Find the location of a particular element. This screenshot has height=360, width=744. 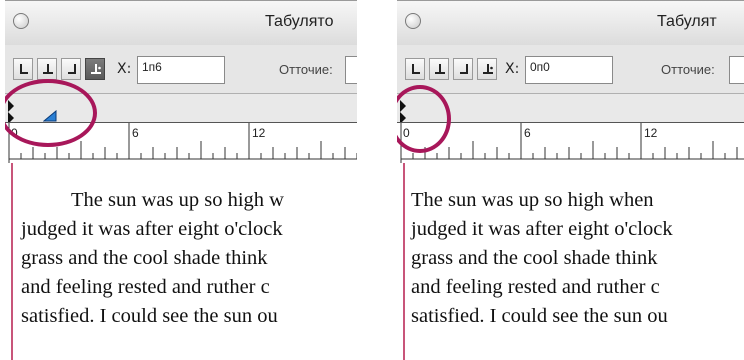

x-position-field: 0п0 is located at coordinates (569, 70).